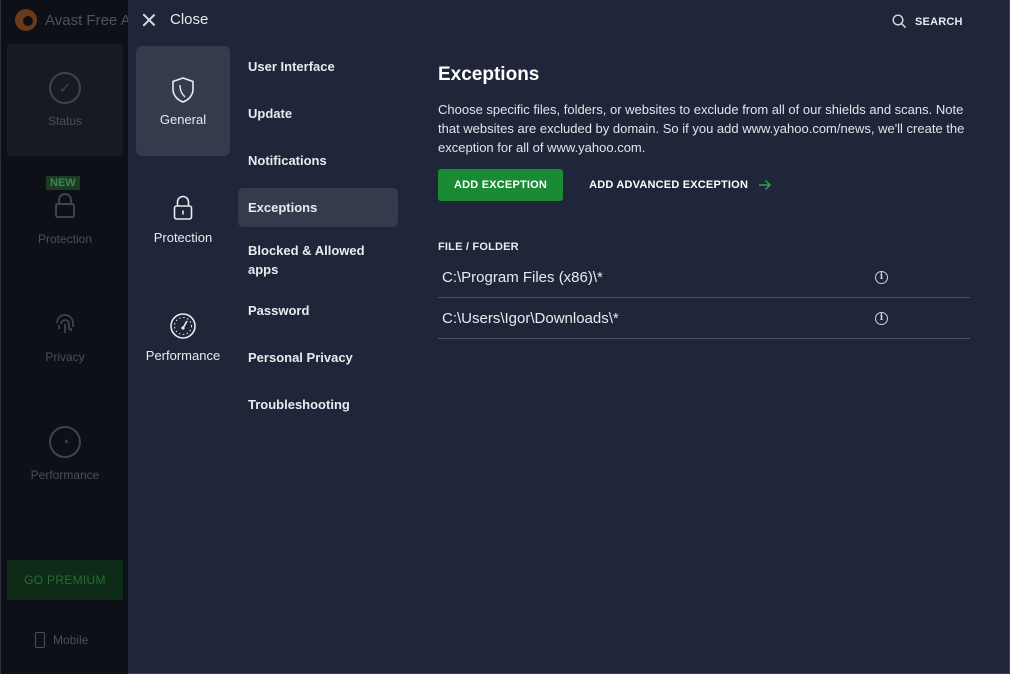 This screenshot has height=674, width=1010. I want to click on bg-nav-protection: Protection, so click(65, 218).